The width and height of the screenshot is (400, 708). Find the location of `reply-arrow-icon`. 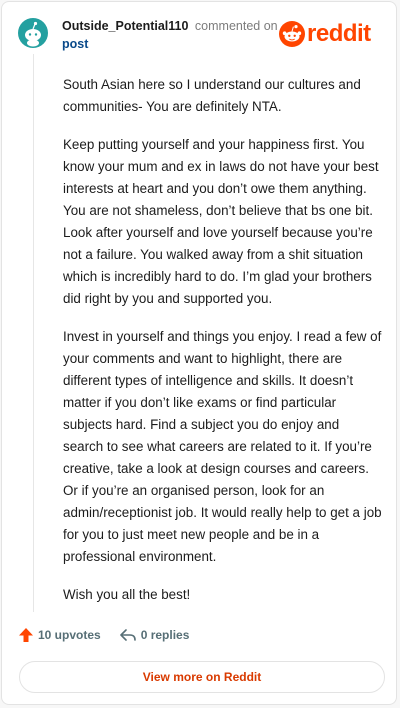

reply-arrow-icon is located at coordinates (127, 635).